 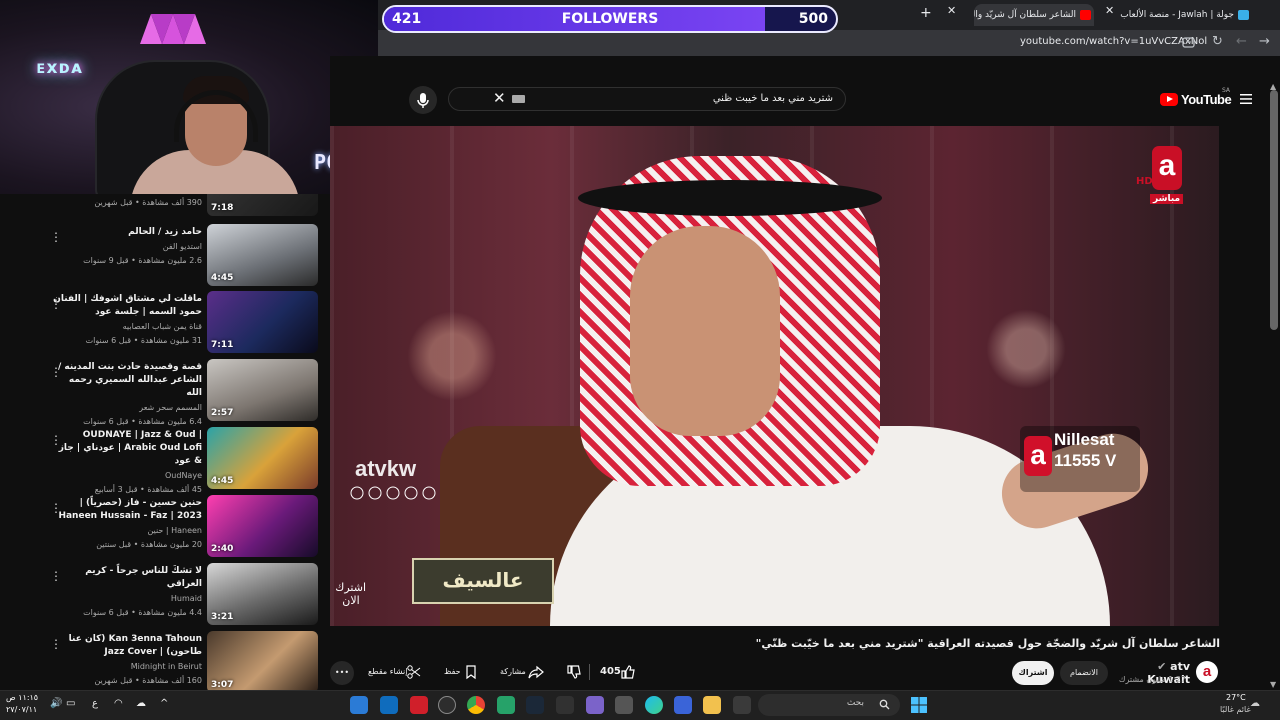 What do you see at coordinates (143, 577) in the screenshot?
I see `video-title: لا تشكَ للناس جرحاً - كريم العراقي` at bounding box center [143, 577].